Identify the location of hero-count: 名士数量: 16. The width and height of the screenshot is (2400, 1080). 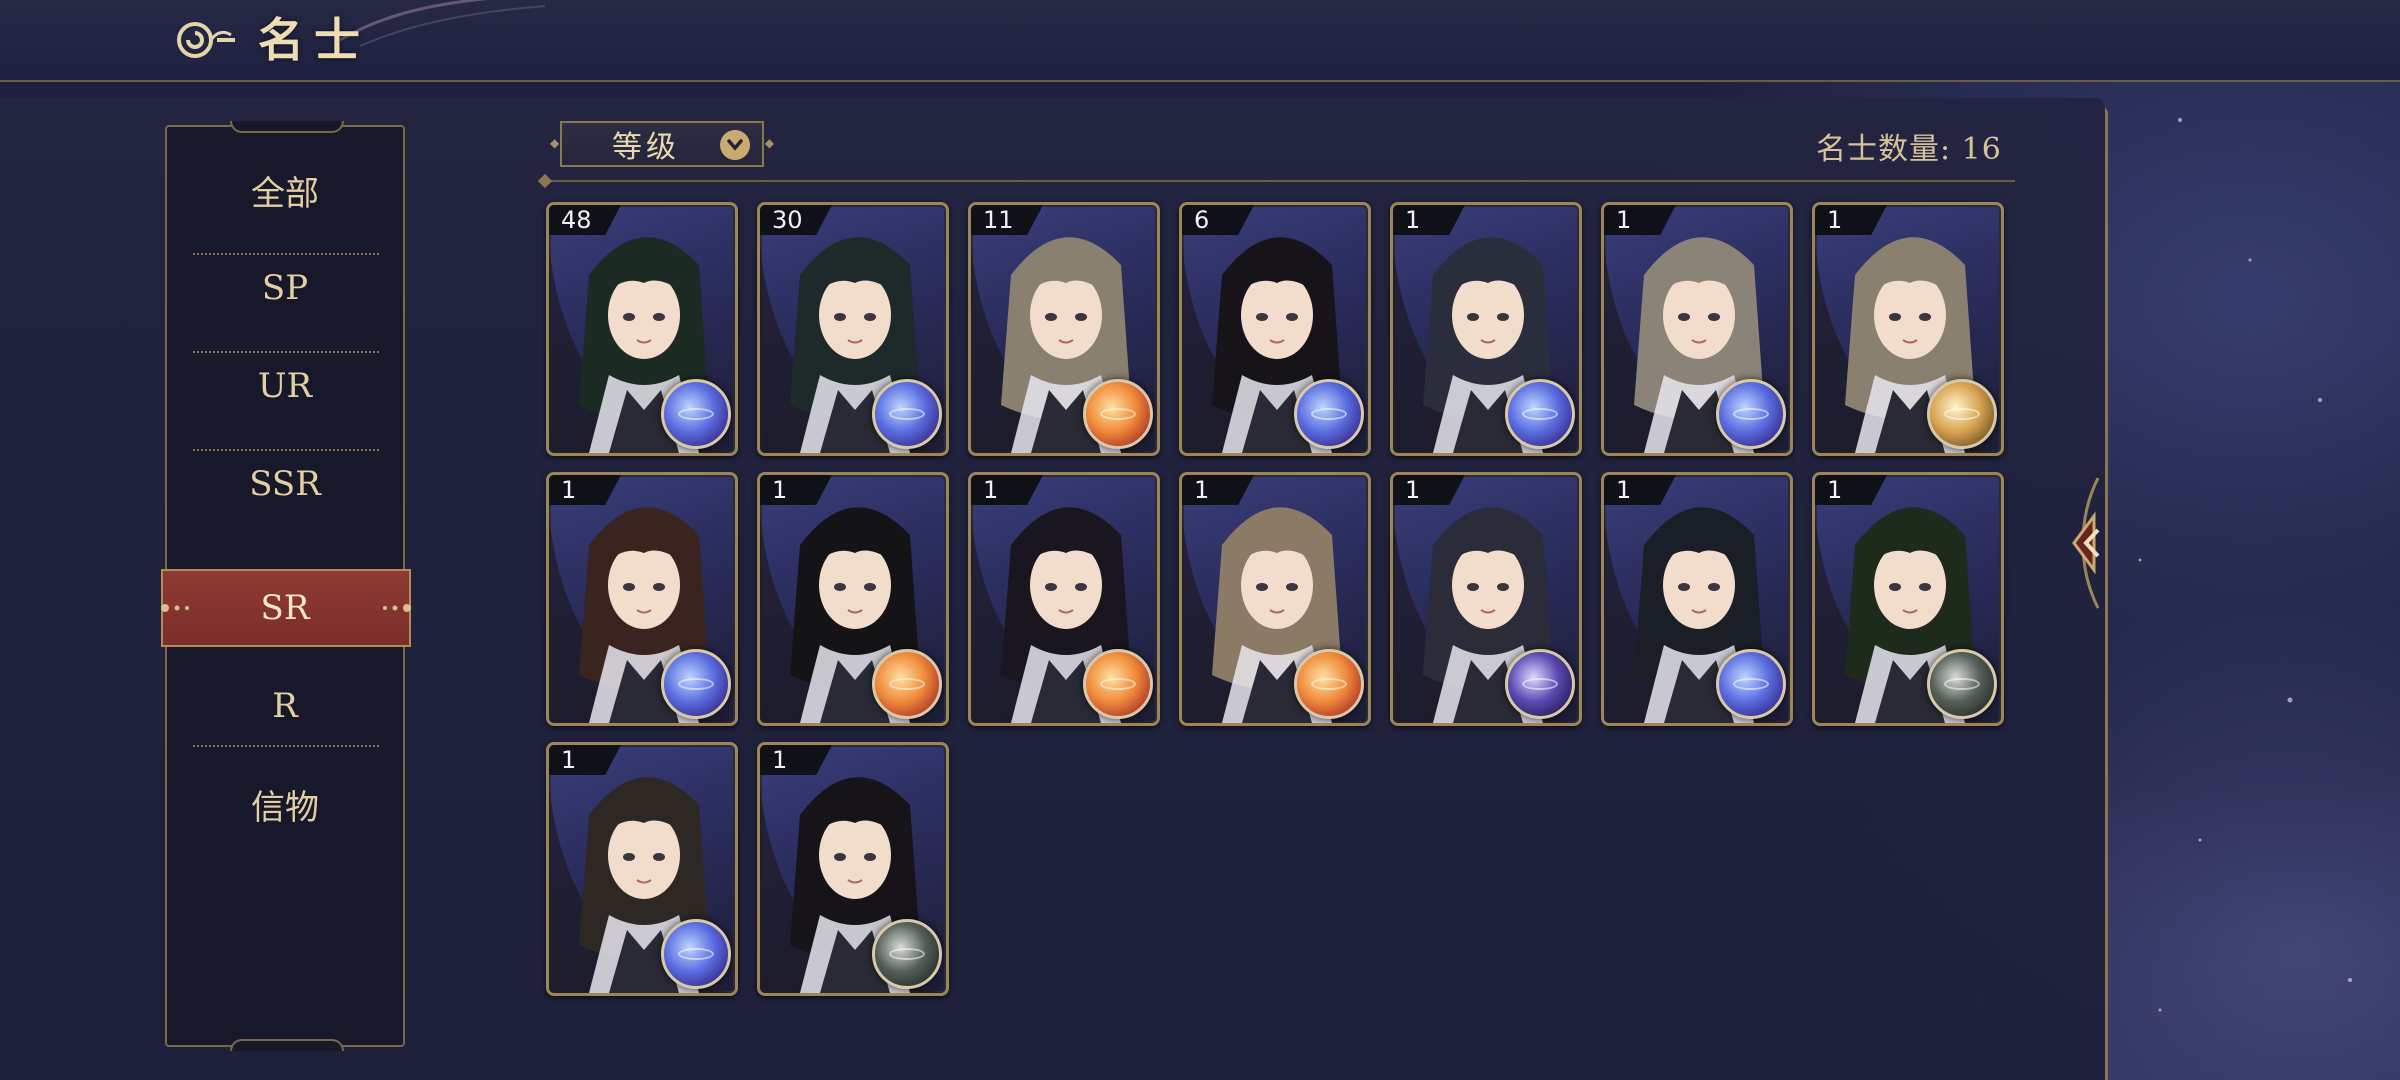
(1909, 146).